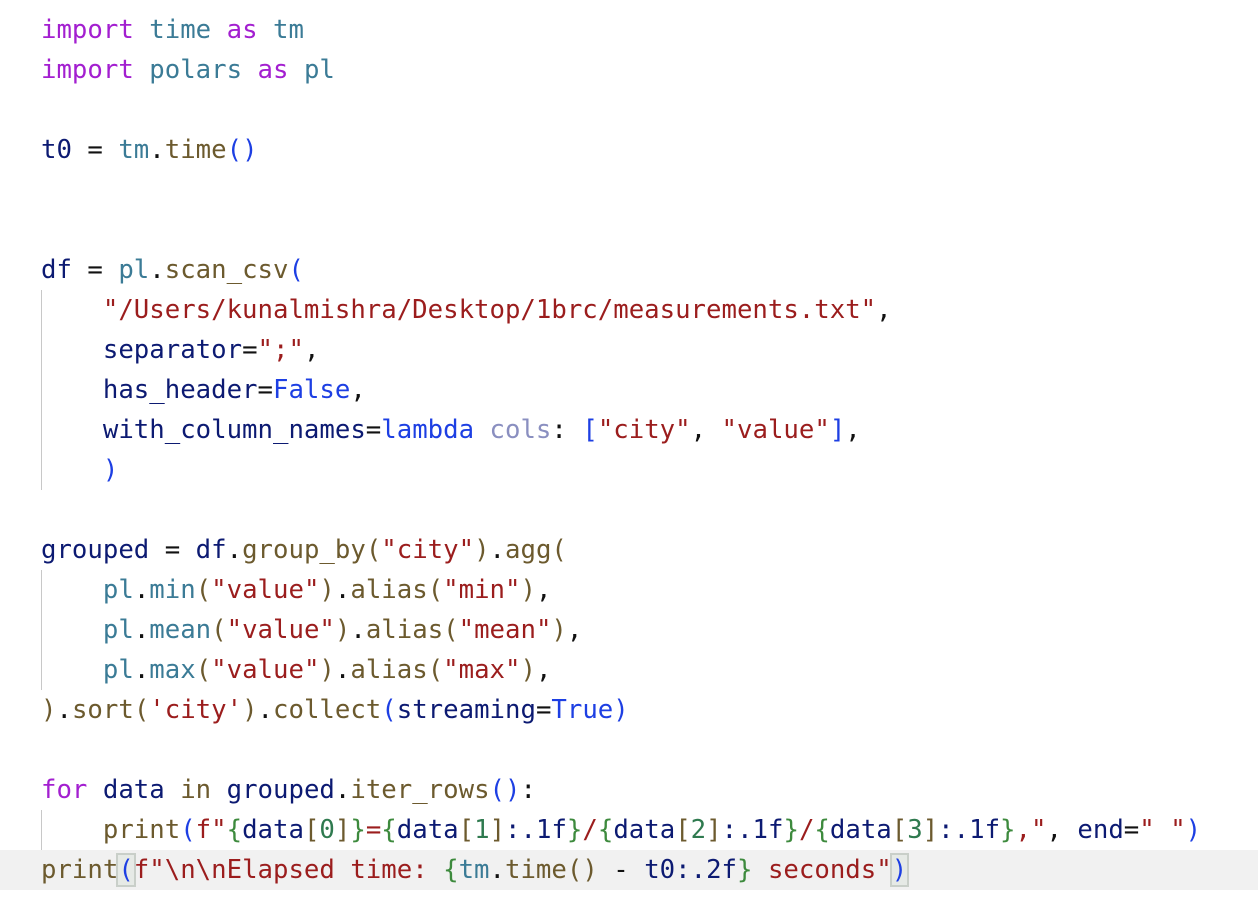  Describe the element at coordinates (428, 430) in the screenshot. I see `code-token: lambda` at that location.